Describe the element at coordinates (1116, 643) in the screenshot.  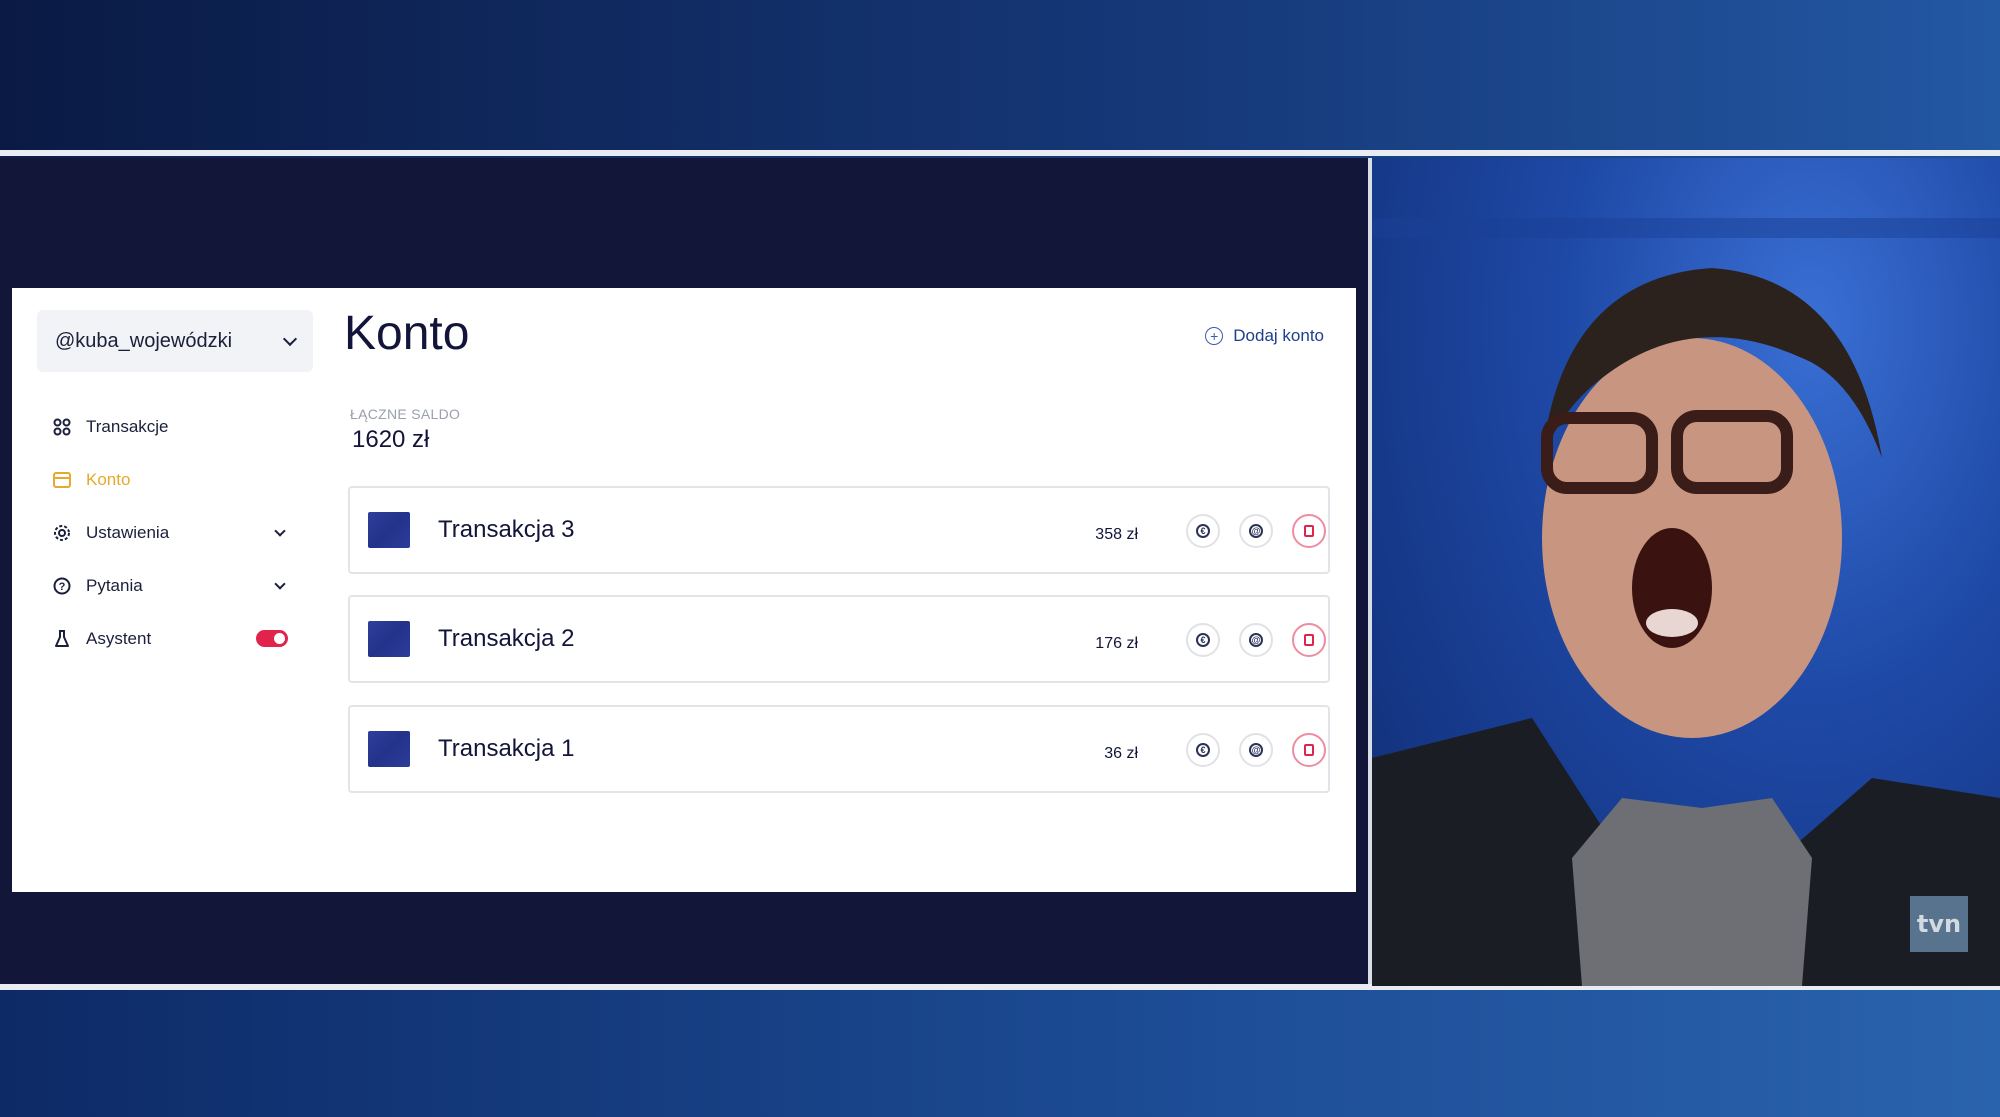
I see `transaction-amount: 176 zł` at that location.